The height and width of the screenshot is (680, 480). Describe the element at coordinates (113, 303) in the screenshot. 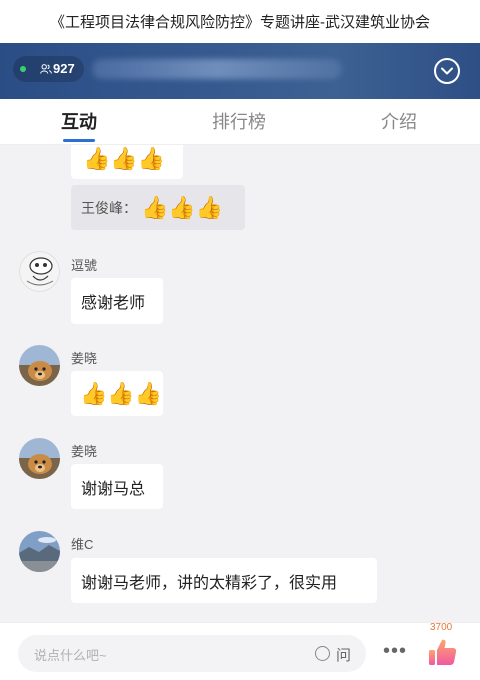

I see `message-text: 感谢老师` at that location.